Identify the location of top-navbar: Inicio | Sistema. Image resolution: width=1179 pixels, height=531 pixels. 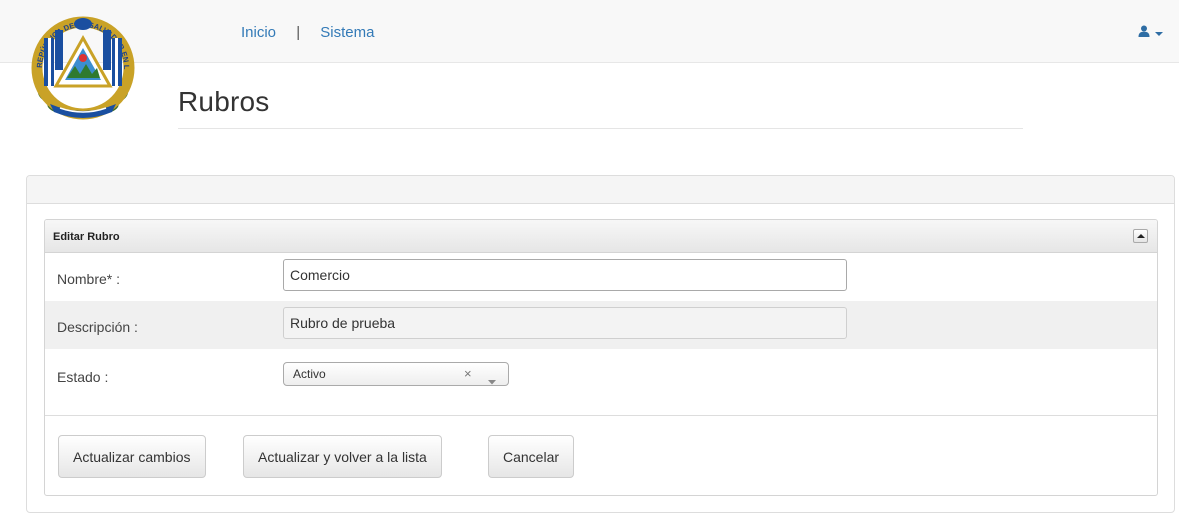
(589, 31).